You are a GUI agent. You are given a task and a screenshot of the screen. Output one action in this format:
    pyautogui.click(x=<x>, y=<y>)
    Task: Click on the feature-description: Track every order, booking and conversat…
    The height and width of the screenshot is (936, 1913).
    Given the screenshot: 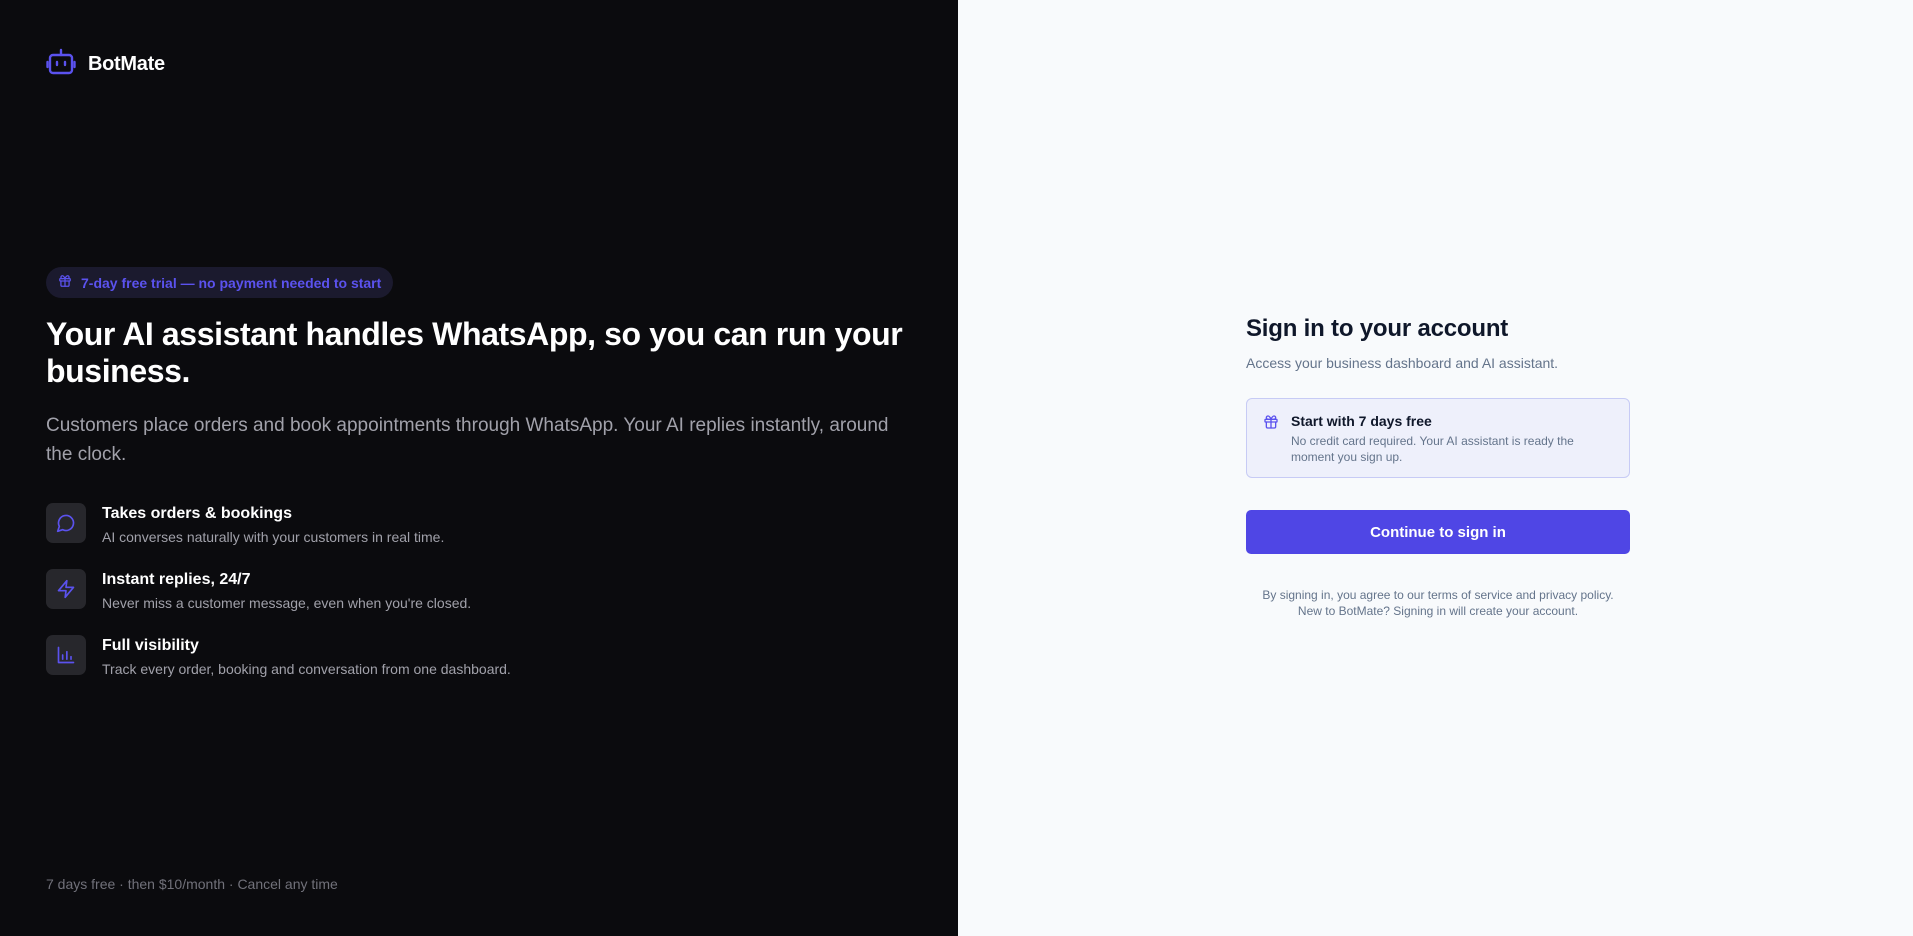 What is the action you would take?
    pyautogui.click(x=306, y=669)
    